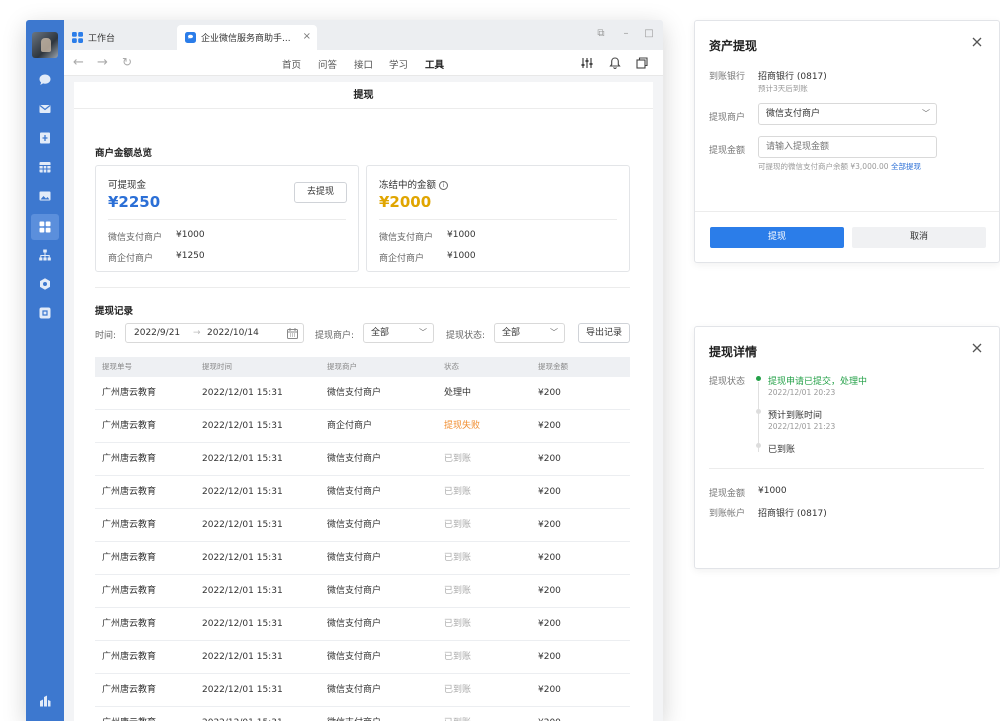 Image resolution: width=1000 pixels, height=721 pixels. I want to click on merchant-select: 微信支付商户 ﹀, so click(847, 114).